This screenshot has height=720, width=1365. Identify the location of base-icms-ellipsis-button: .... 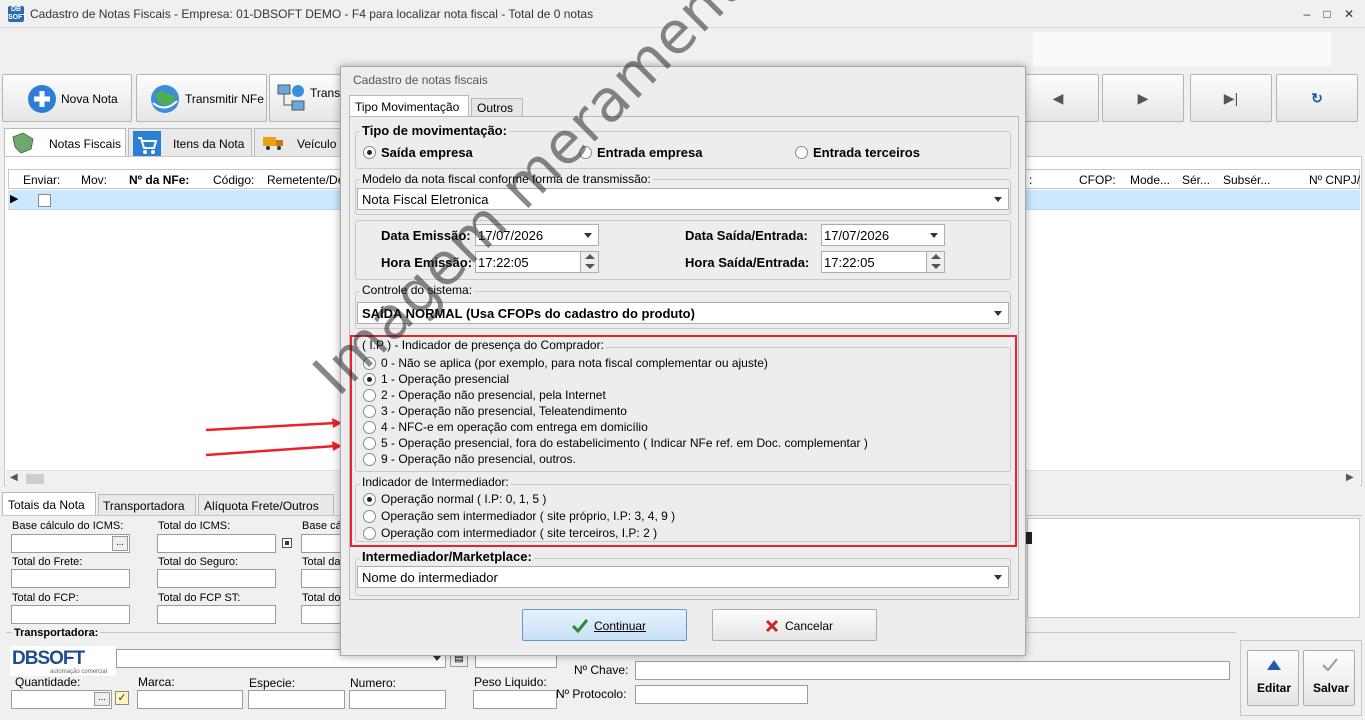
(120, 543).